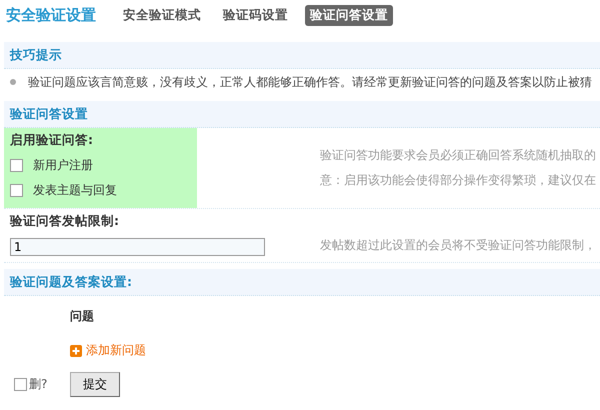 The image size is (600, 410). Describe the element at coordinates (349, 15) in the screenshot. I see `tab: 验证问答设置` at that location.